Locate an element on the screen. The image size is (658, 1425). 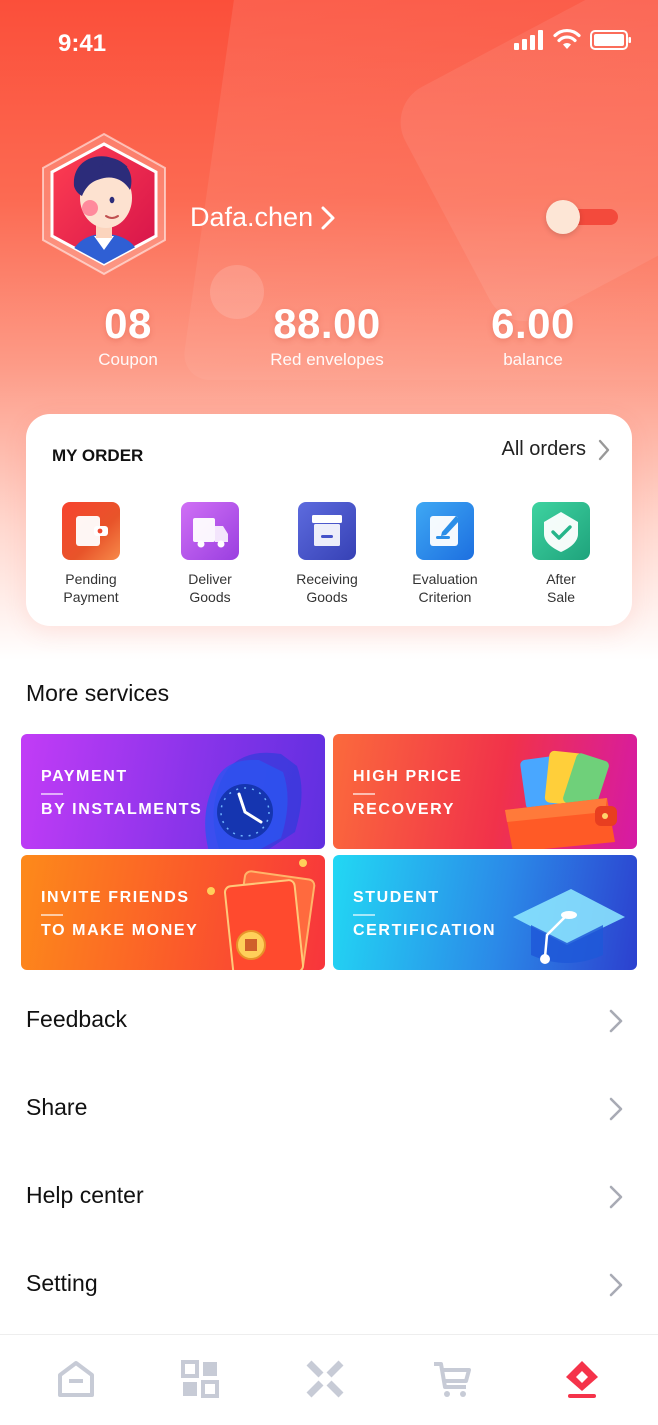
service-card-line2: TO MAKE MONEY is located at coordinates (120, 930).